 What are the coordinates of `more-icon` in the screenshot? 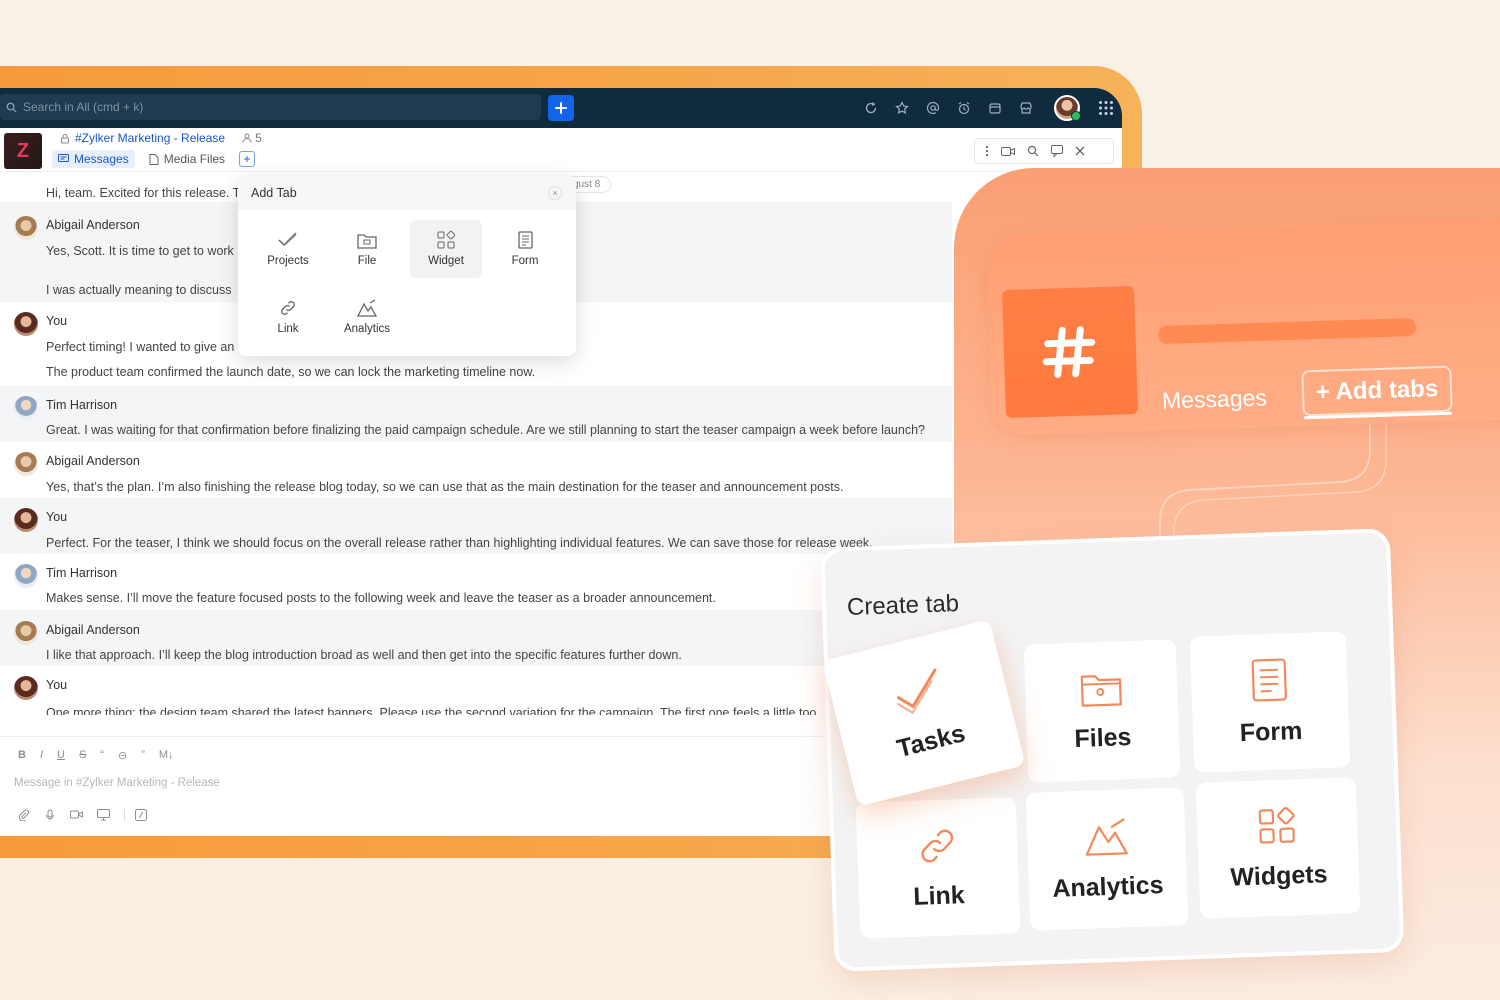 It's located at (987, 151).